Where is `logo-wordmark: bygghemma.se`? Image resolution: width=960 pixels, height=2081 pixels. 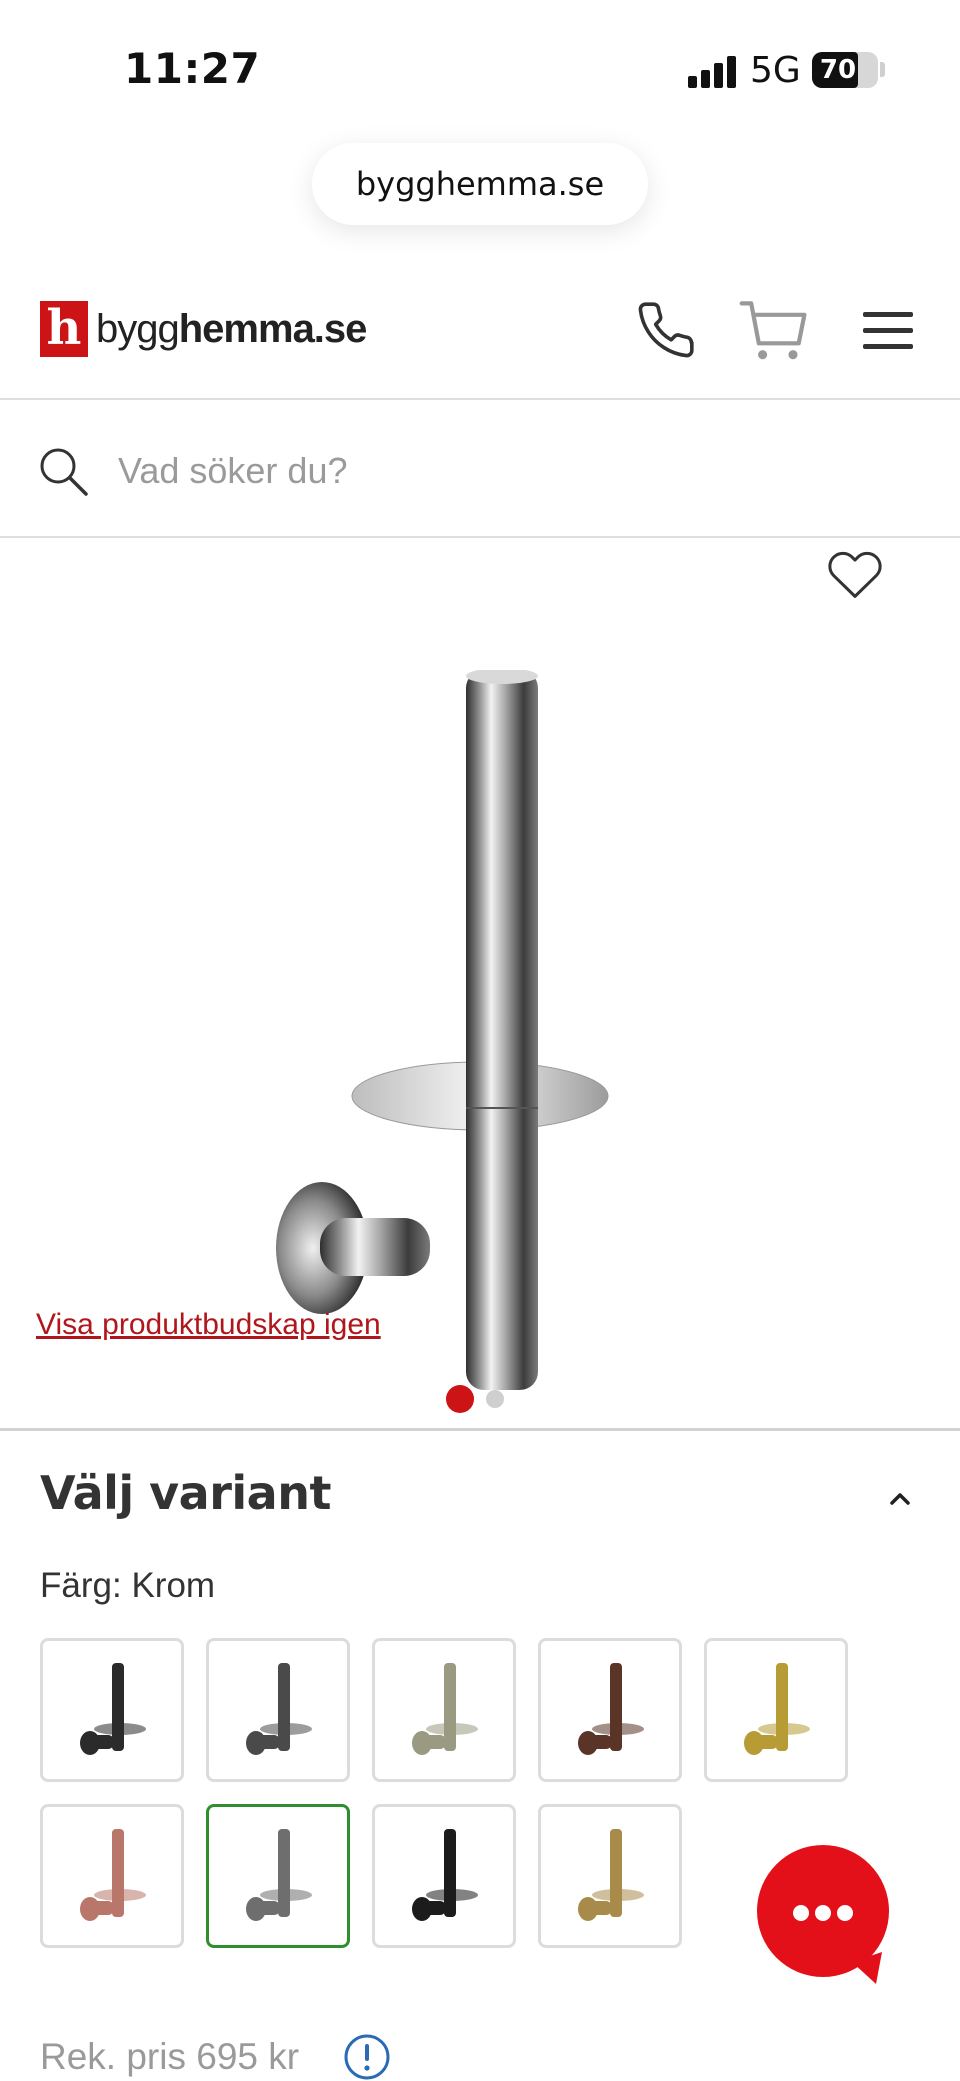
logo-wordmark: bygghemma.se is located at coordinates (232, 329).